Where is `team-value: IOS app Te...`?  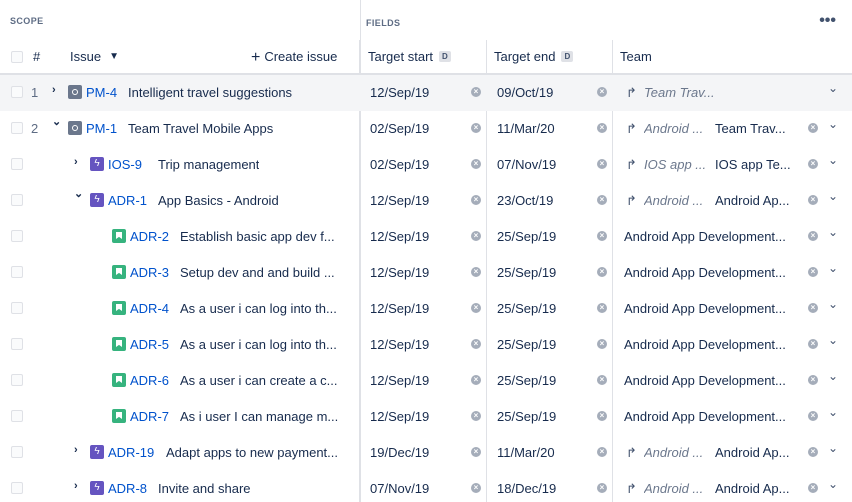 team-value: IOS app Te... is located at coordinates (752, 164).